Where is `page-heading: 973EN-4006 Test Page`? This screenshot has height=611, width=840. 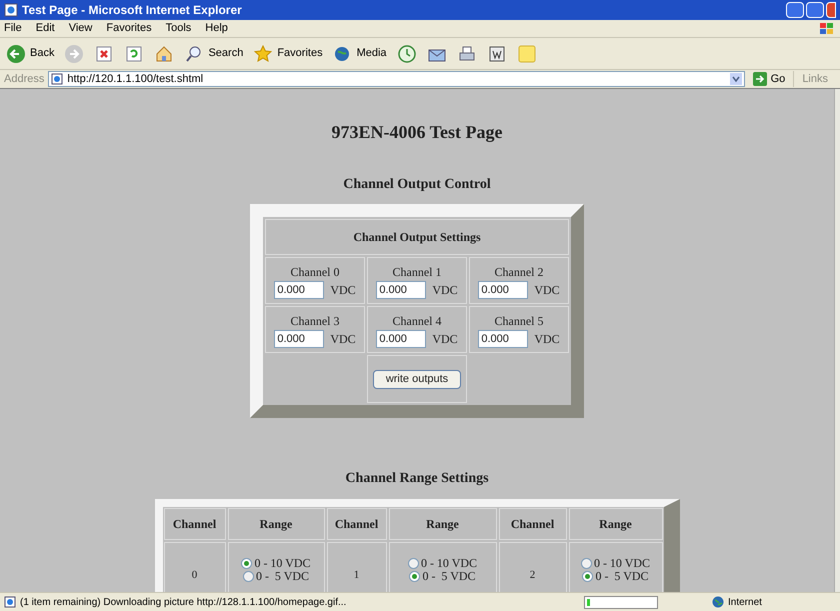
page-heading: 973EN-4006 Test Page is located at coordinates (417, 132).